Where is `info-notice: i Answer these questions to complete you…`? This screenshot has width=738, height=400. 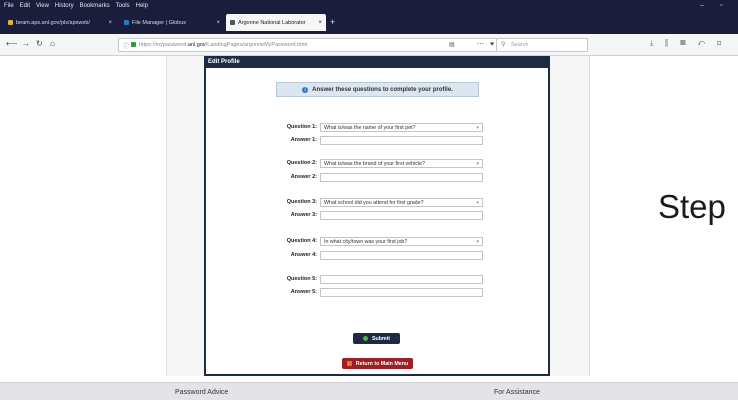
info-notice: i Answer these questions to complete you… is located at coordinates (377, 89).